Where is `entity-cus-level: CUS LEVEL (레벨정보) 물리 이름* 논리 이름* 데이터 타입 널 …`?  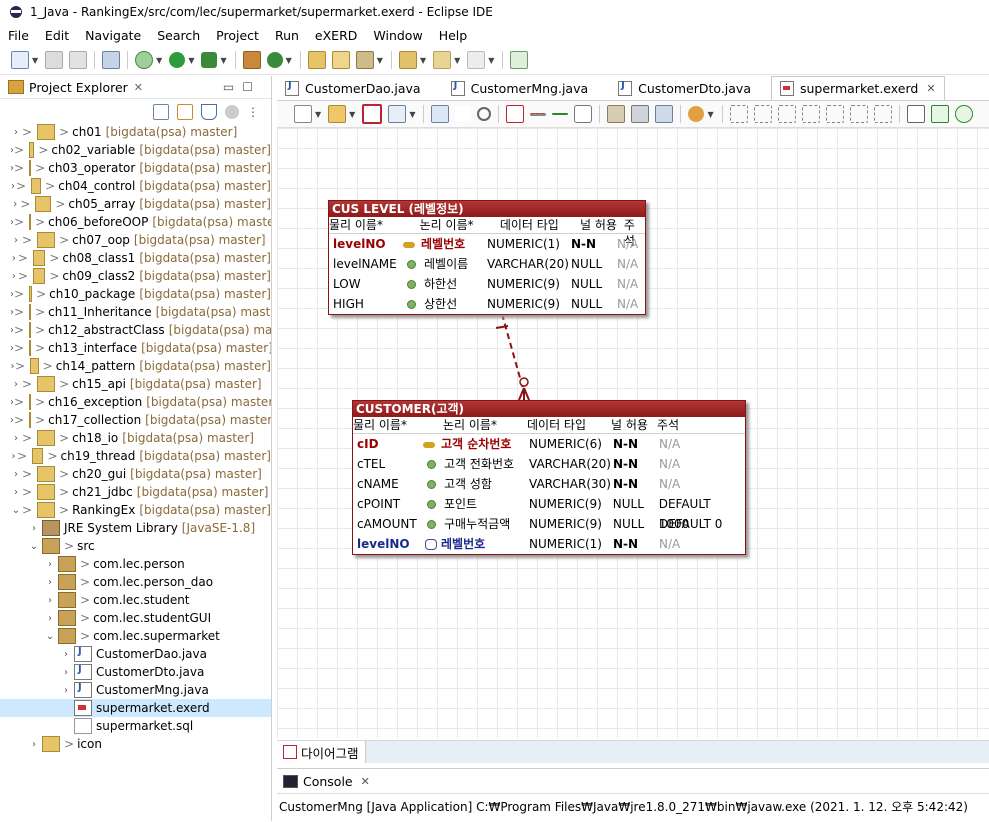 entity-cus-level: CUS LEVEL (레벨정보) 물리 이름* 논리 이름* 데이터 타입 널 … is located at coordinates (487, 257).